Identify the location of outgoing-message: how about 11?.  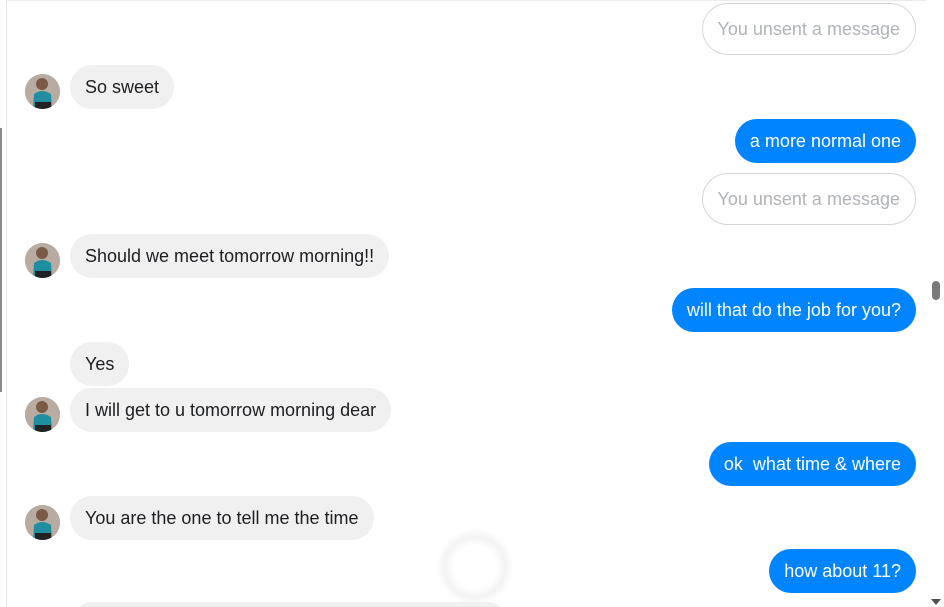
(842, 571).